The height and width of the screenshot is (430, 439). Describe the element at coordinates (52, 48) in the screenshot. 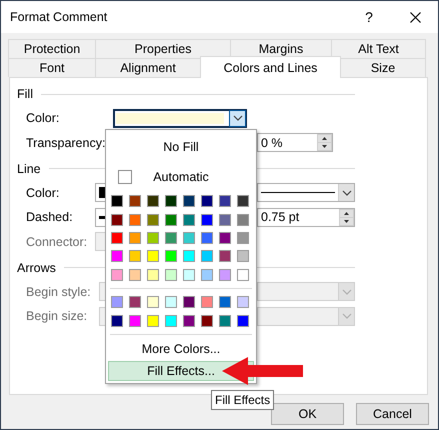

I see `tab: Protection` at that location.